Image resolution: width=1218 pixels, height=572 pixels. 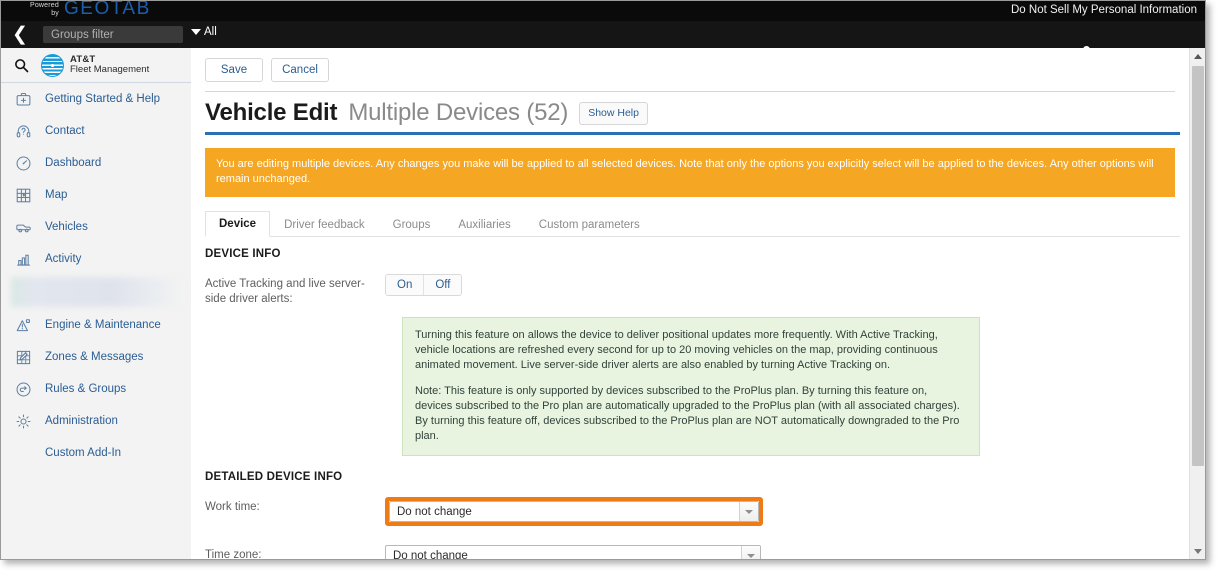 I want to click on chevron-up-icon, so click(x=1197, y=56).